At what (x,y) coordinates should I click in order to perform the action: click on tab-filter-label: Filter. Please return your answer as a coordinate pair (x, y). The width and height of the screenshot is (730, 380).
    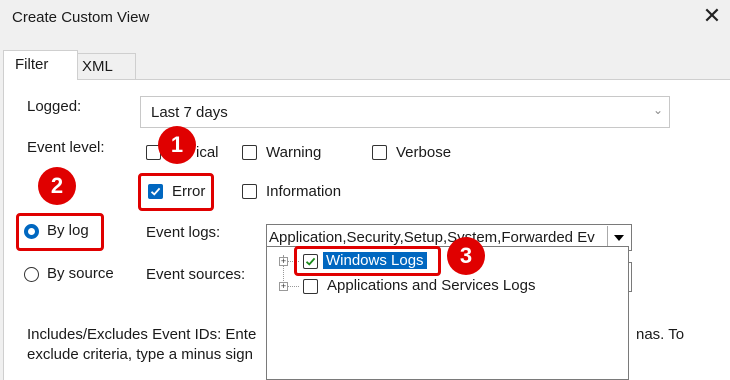
    Looking at the image, I should click on (32, 64).